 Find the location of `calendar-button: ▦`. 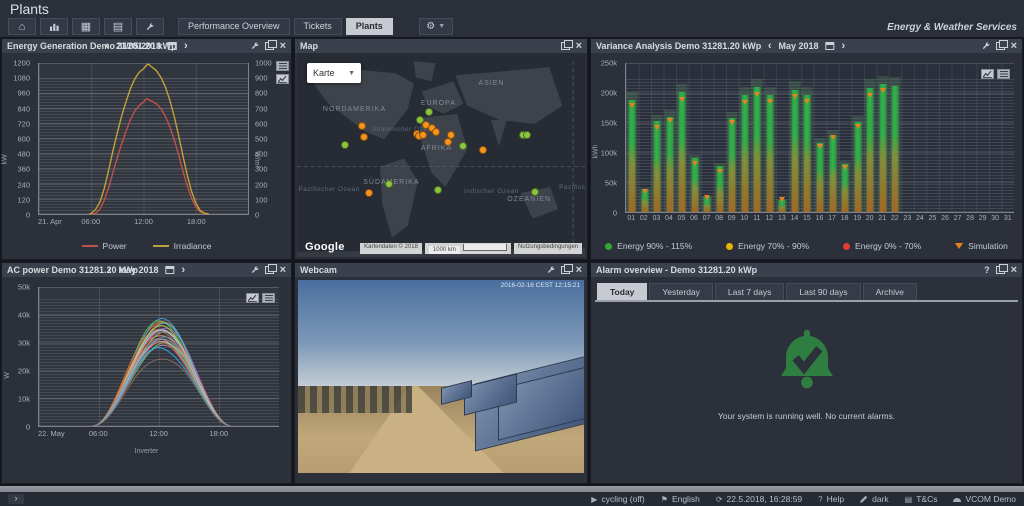

calendar-button: ▦ is located at coordinates (86, 26).